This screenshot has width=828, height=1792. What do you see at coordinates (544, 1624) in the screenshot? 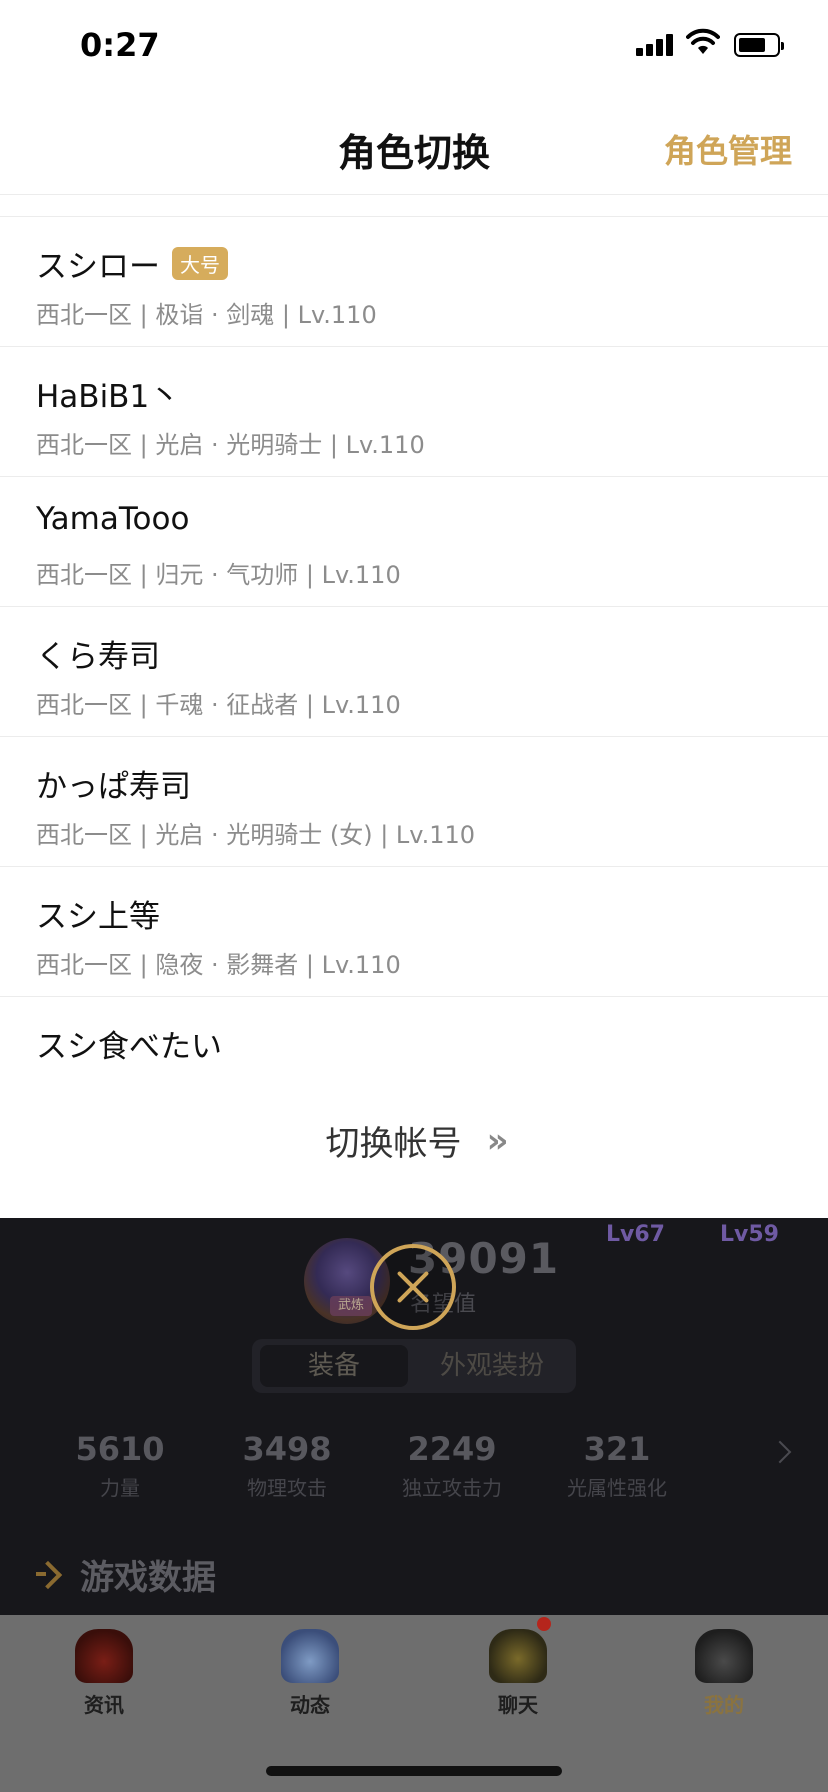
I see `notification-dot` at bounding box center [544, 1624].